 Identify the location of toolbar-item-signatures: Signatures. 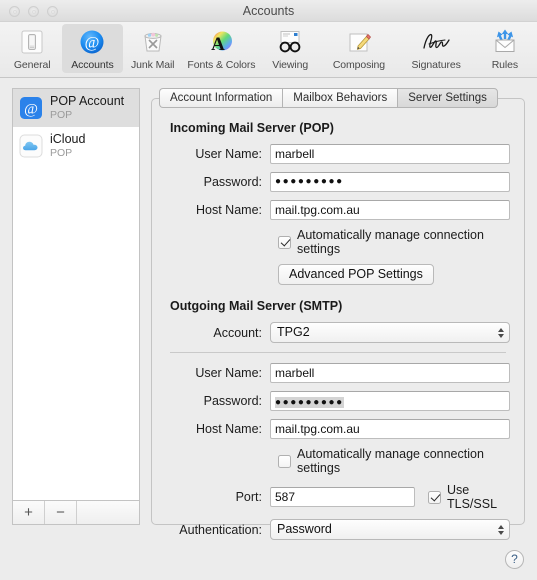
(436, 48).